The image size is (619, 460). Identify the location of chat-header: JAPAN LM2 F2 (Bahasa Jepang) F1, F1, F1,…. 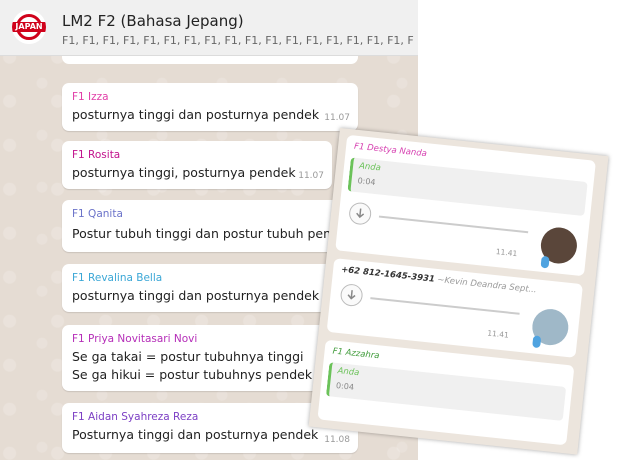
(209, 28).